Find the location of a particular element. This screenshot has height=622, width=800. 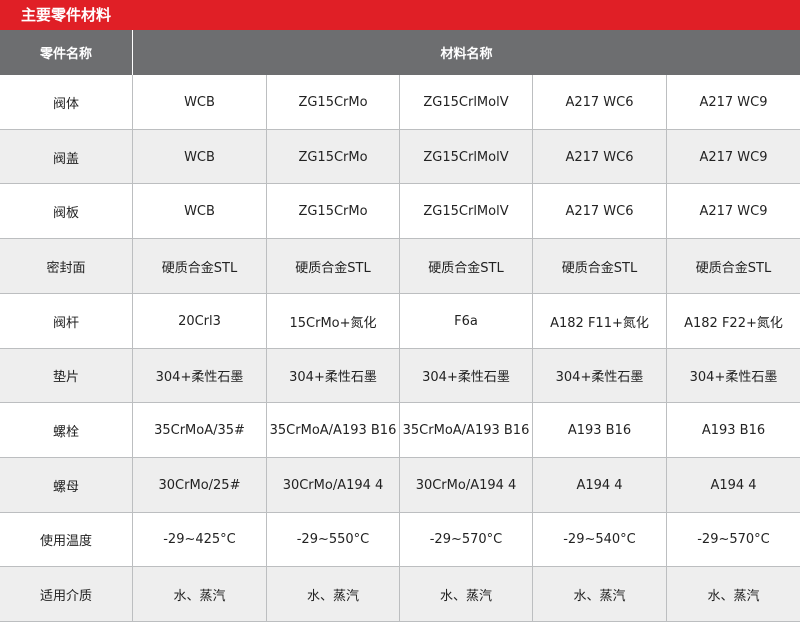

title-bar: 主要零件材料 is located at coordinates (400, 15).